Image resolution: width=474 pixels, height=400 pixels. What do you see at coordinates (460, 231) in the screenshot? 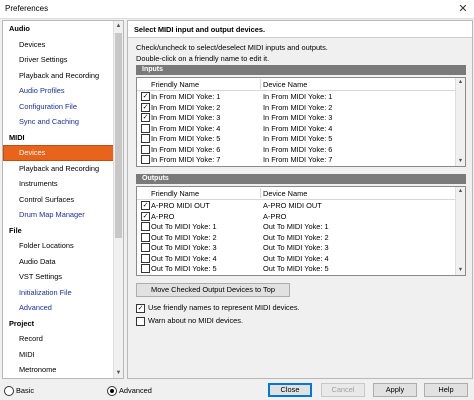
I see `outputs-scrollbar: ▲ ▼` at bounding box center [460, 231].